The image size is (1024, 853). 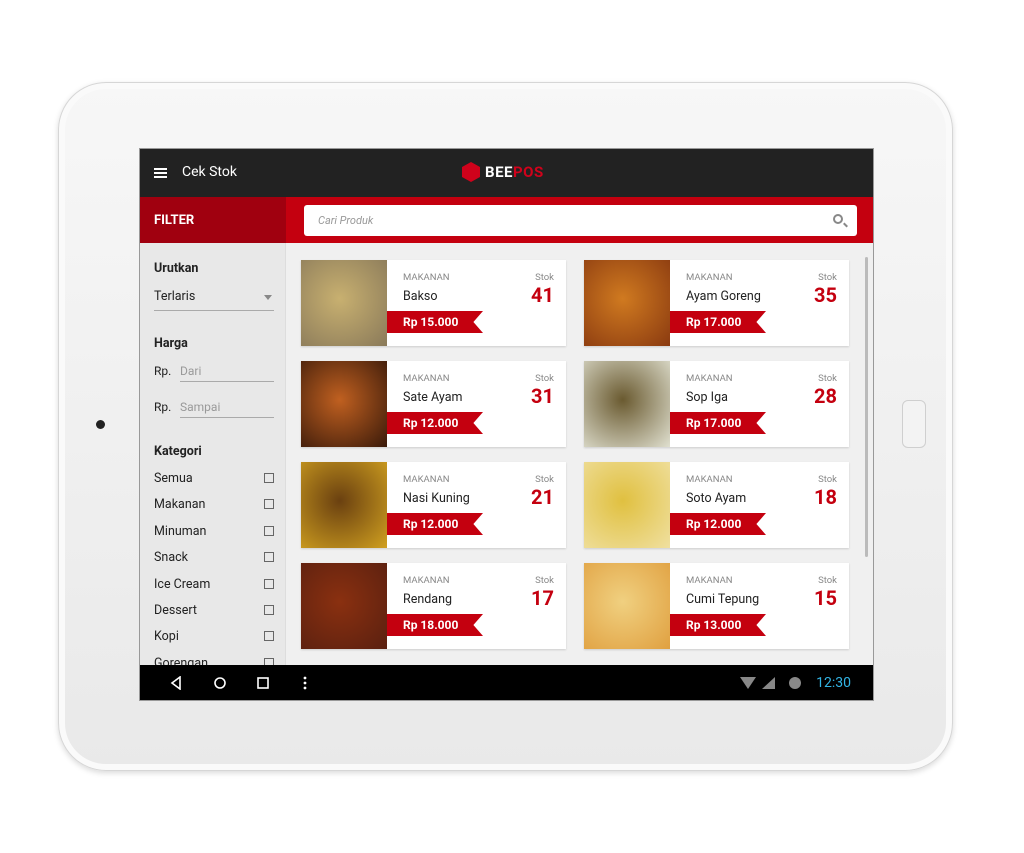 I want to click on product-card: MAKANAN Bakso Stok 41 Rp 15.000, so click(x=433, y=303).